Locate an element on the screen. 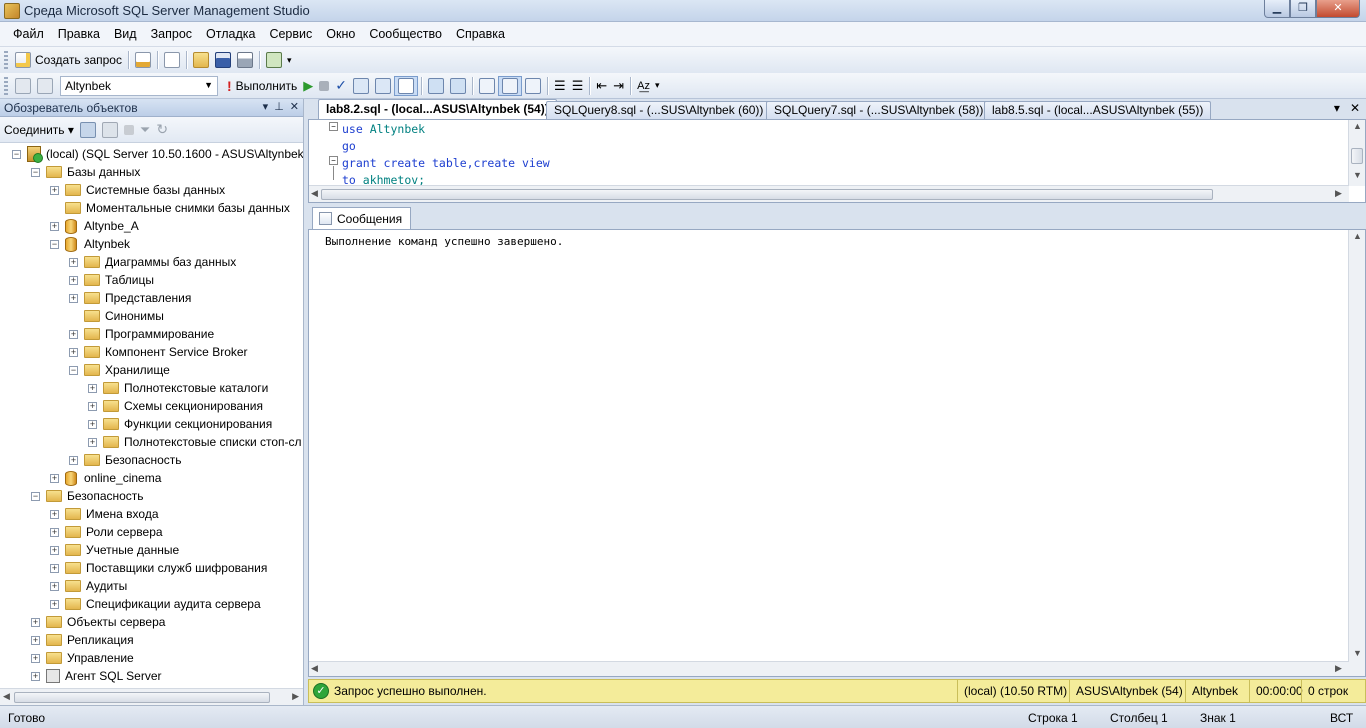  menu-help: Справка is located at coordinates (480, 34).